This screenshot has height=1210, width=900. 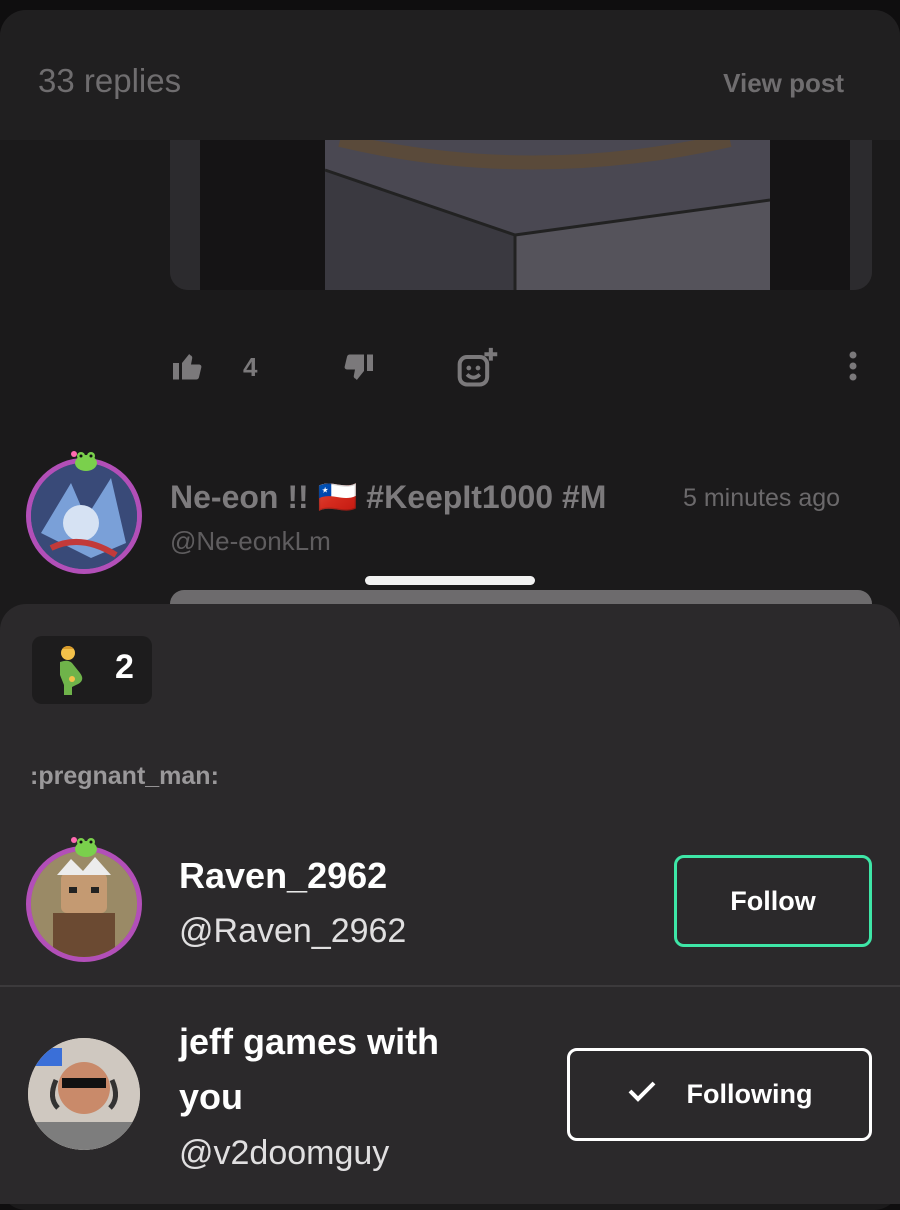 What do you see at coordinates (749, 1094) in the screenshot?
I see `following-button-label: Following` at bounding box center [749, 1094].